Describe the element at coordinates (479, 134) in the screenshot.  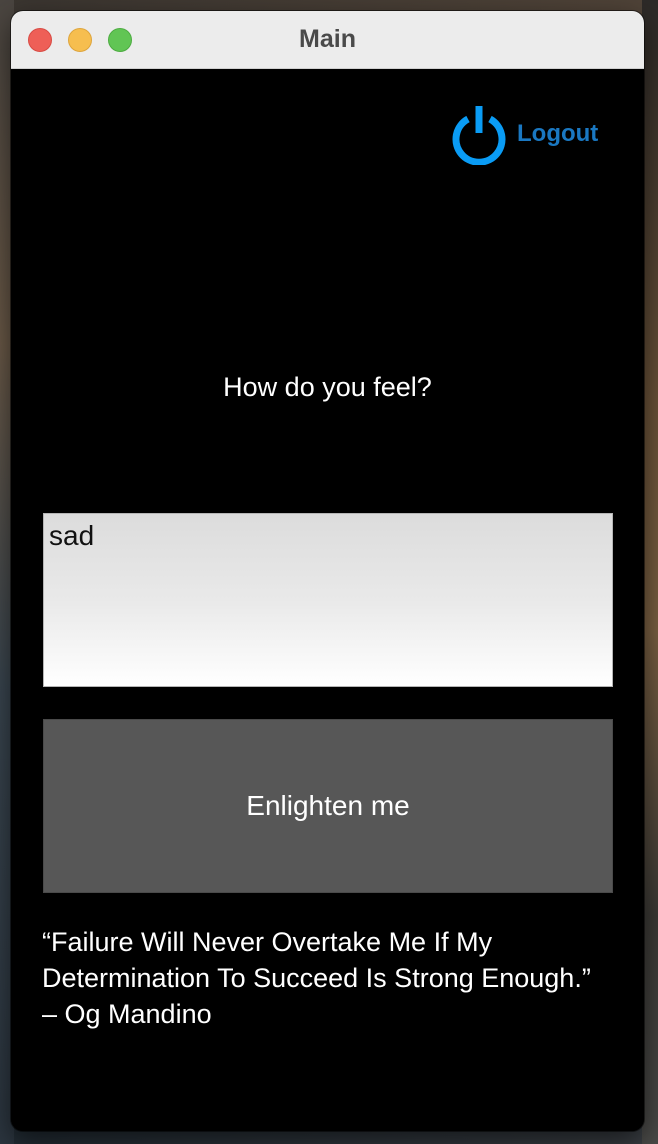
I see `power-icon` at that location.